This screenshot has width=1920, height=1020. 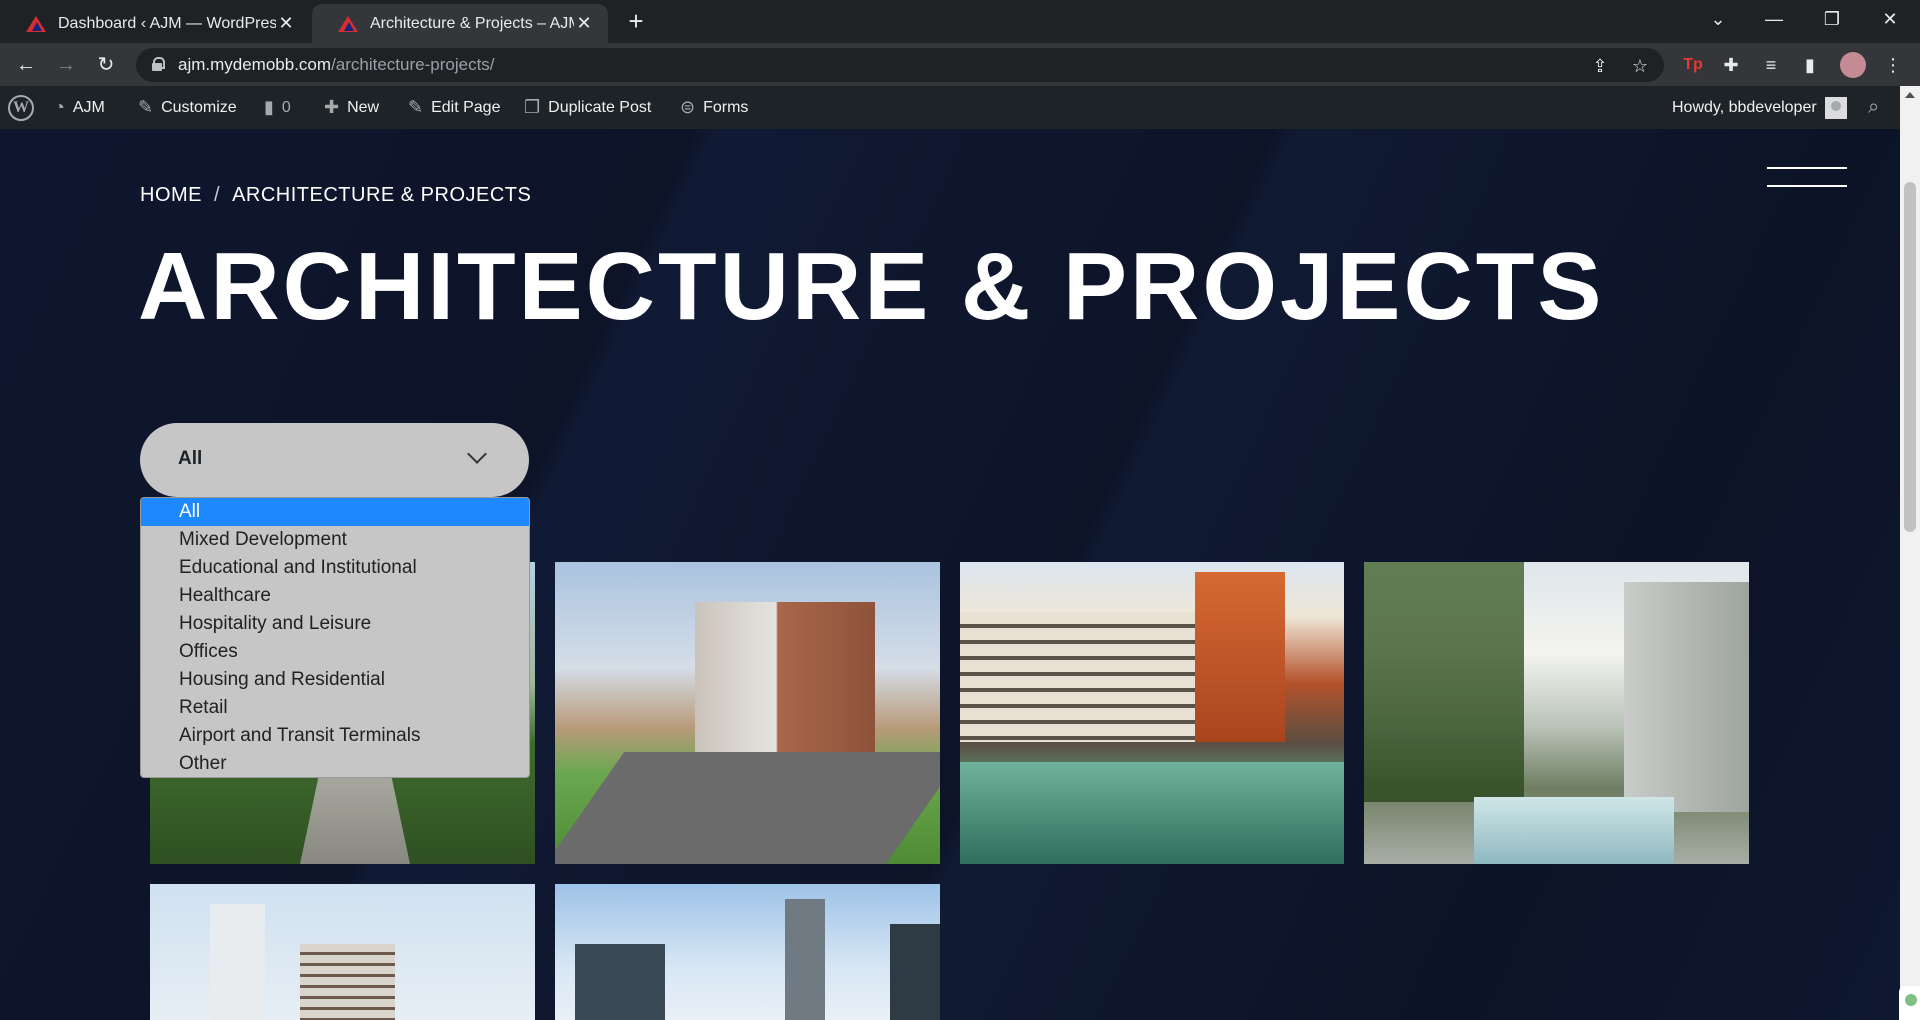 I want to click on new-tab-button: +, so click(x=636, y=22).